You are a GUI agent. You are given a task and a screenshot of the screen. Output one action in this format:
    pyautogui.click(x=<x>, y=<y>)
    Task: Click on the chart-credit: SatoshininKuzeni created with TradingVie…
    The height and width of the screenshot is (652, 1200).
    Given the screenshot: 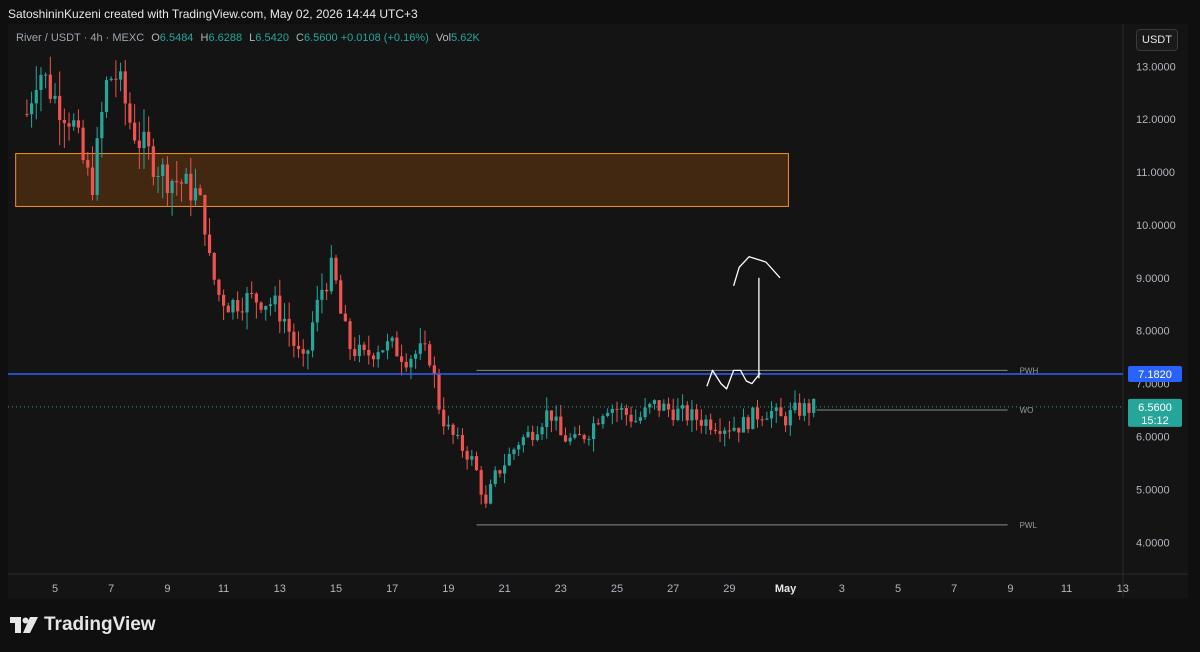 What is the action you would take?
    pyautogui.click(x=213, y=14)
    